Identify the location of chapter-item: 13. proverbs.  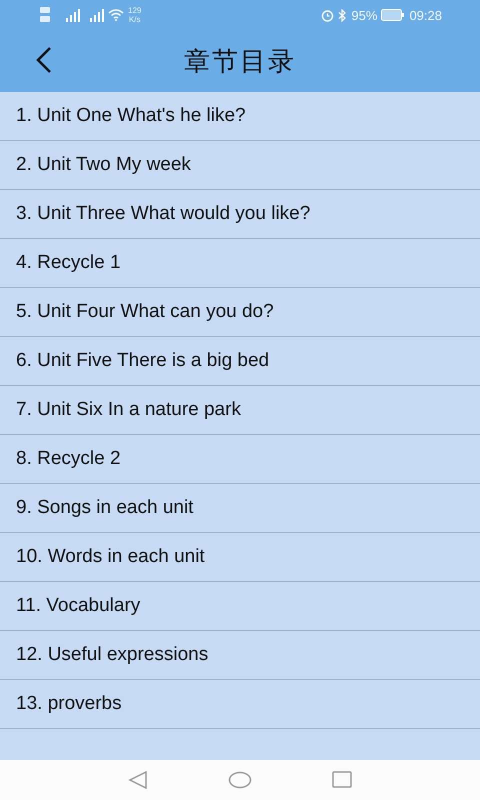
(240, 704).